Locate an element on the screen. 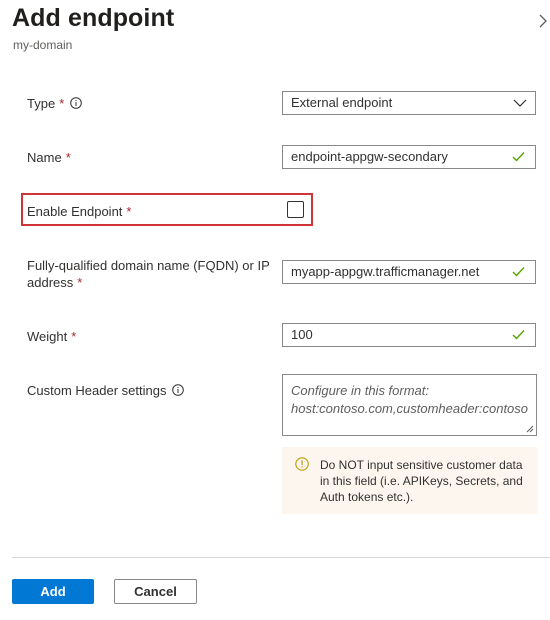  weight-input: 100 is located at coordinates (409, 335).